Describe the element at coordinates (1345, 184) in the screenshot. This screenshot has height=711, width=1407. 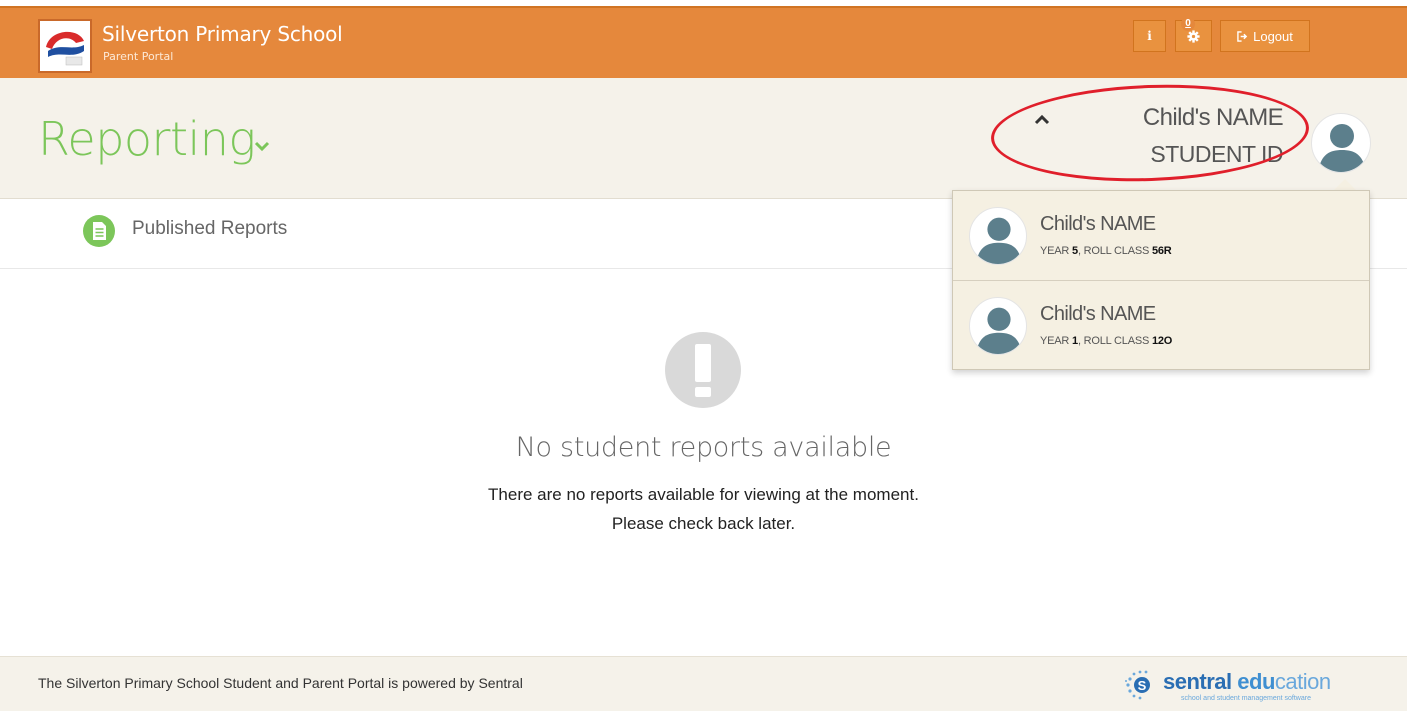
I see `dropdown-caret` at that location.